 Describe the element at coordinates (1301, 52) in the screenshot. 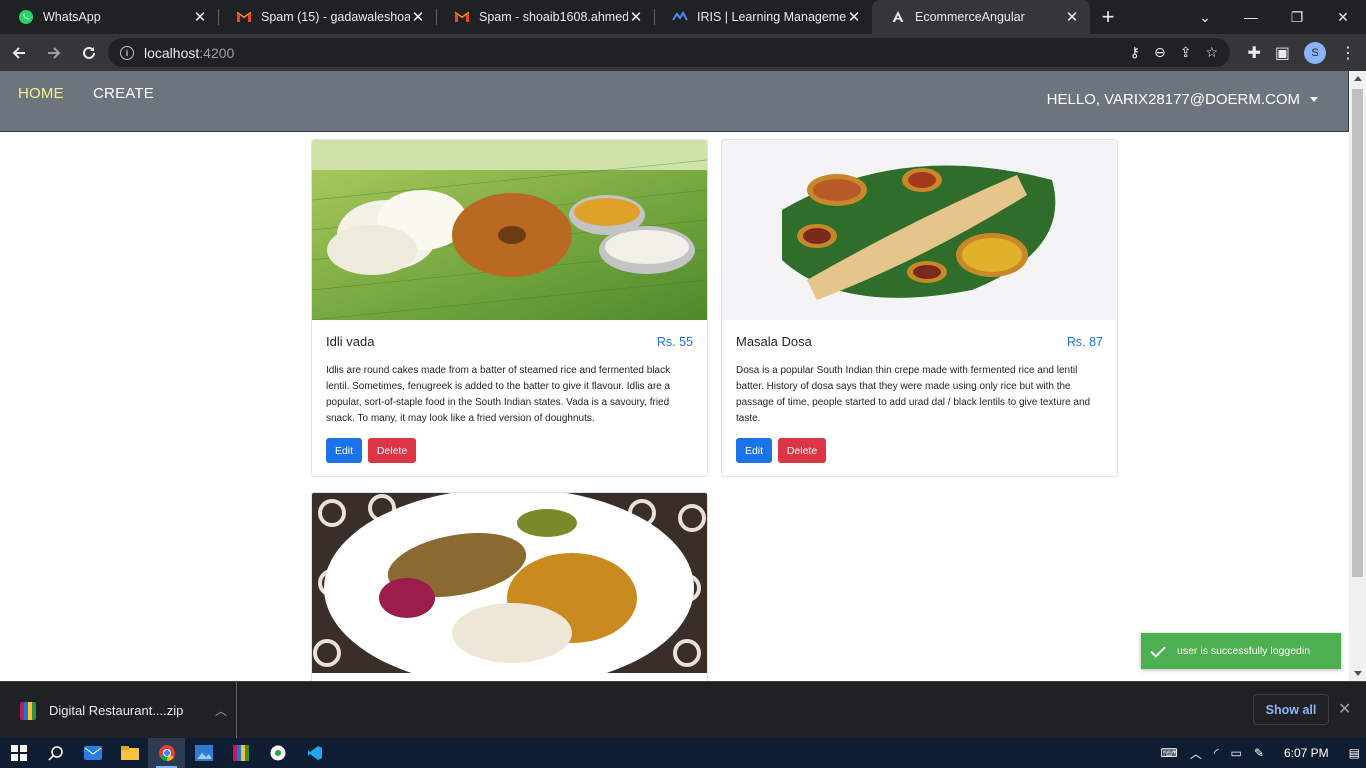

I see `toolbar-right: ✚ ▣ S ⋮` at that location.